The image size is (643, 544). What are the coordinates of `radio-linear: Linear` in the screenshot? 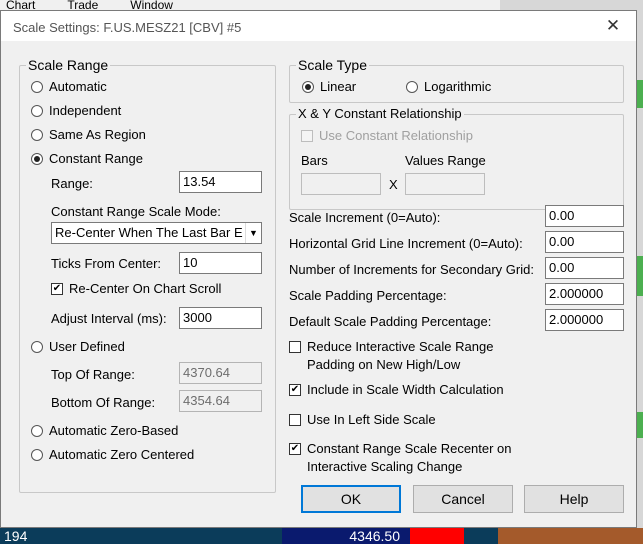 It's located at (329, 86).